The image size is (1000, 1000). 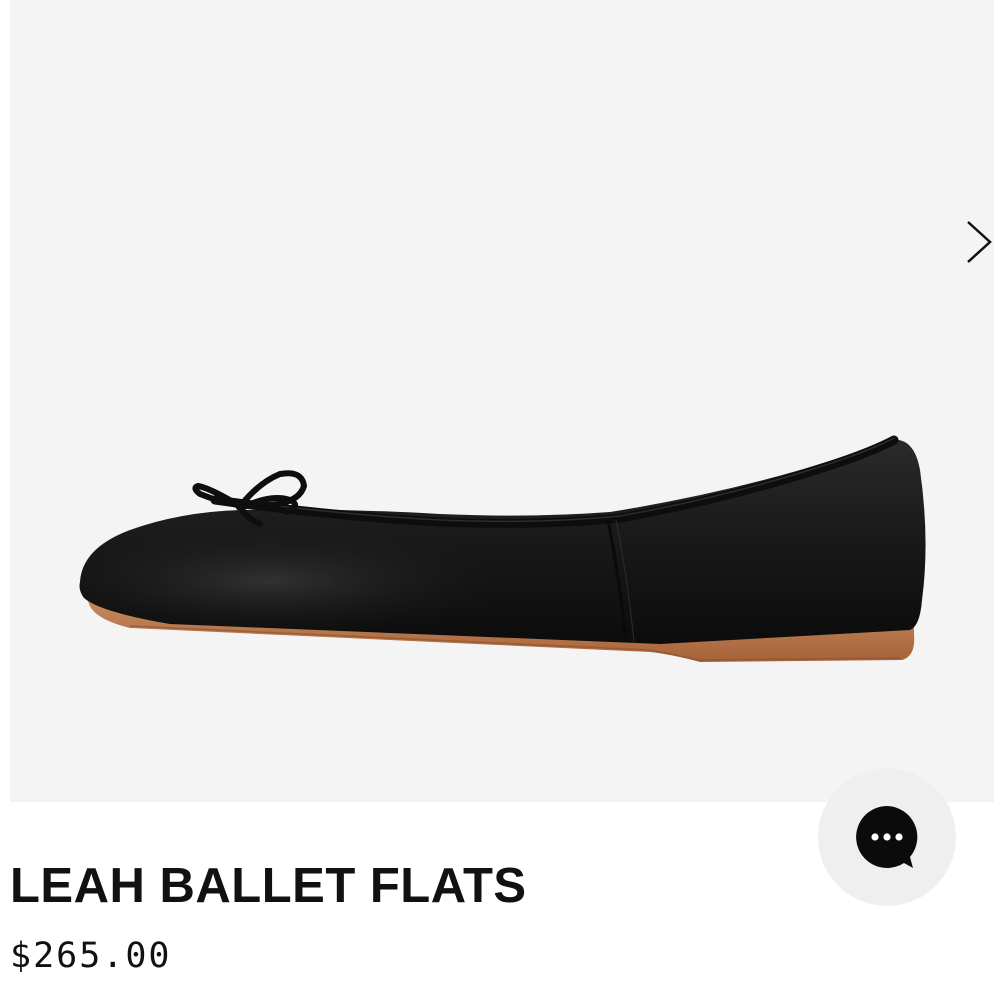 I want to click on chevron-right-icon, so click(x=979, y=242).